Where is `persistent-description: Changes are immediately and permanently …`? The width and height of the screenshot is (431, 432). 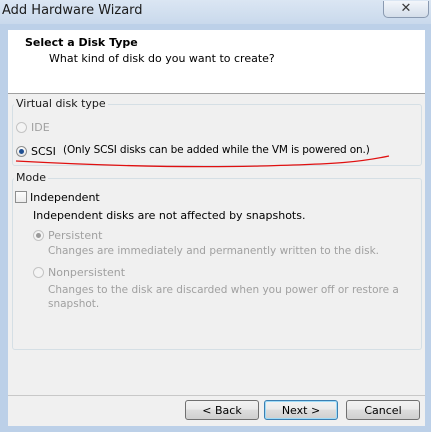
persistent-description: Changes are immediately and permanently … is located at coordinates (214, 251).